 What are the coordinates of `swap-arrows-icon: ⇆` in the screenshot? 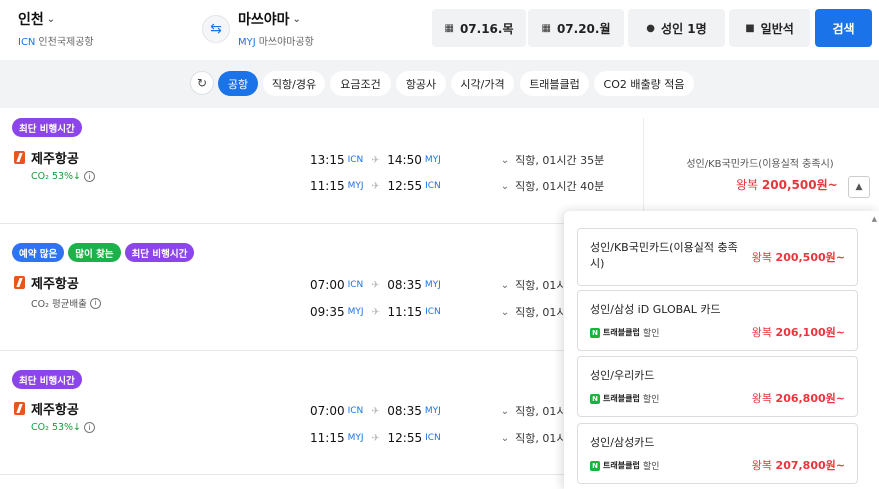 It's located at (216, 29).